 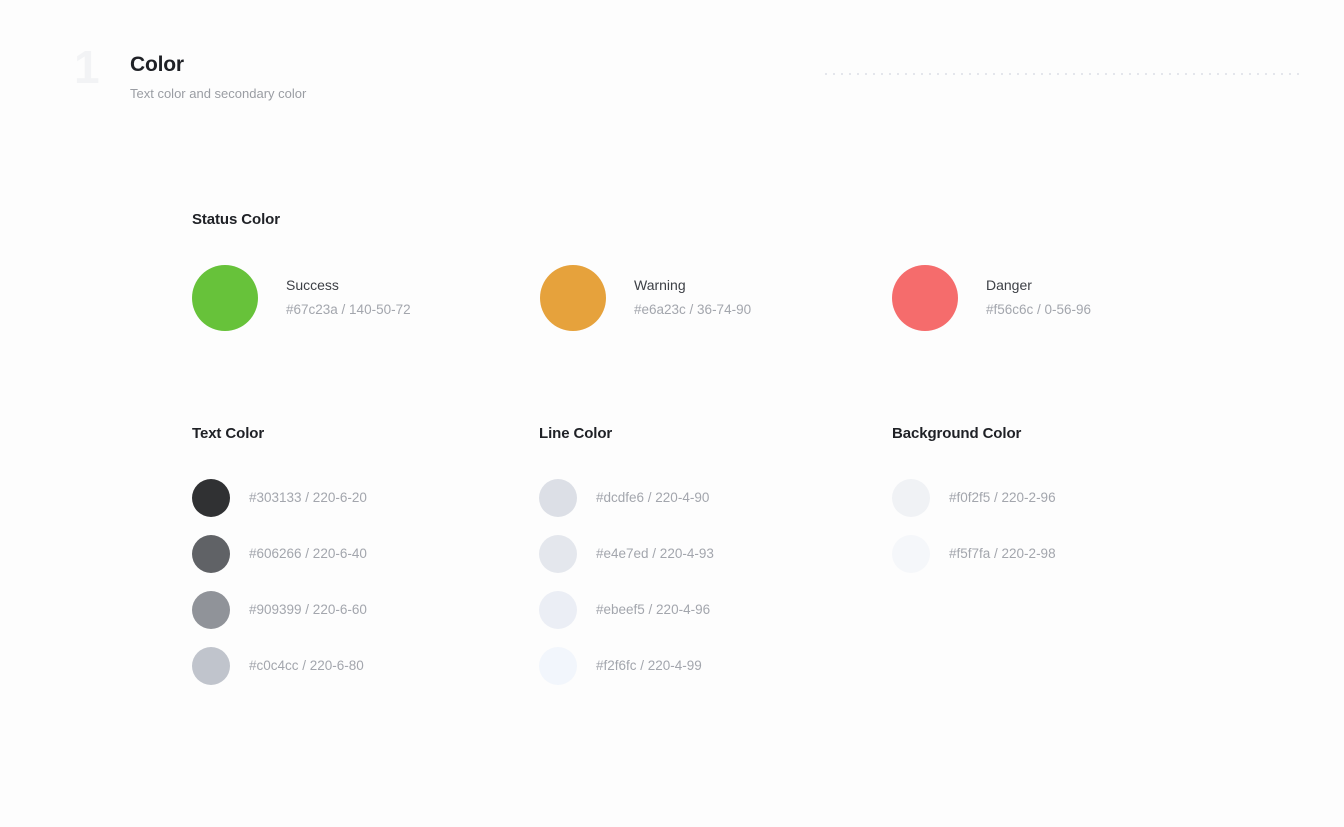 What do you see at coordinates (308, 553) in the screenshot?
I see `palette-value: #606266 / 220-6-40` at bounding box center [308, 553].